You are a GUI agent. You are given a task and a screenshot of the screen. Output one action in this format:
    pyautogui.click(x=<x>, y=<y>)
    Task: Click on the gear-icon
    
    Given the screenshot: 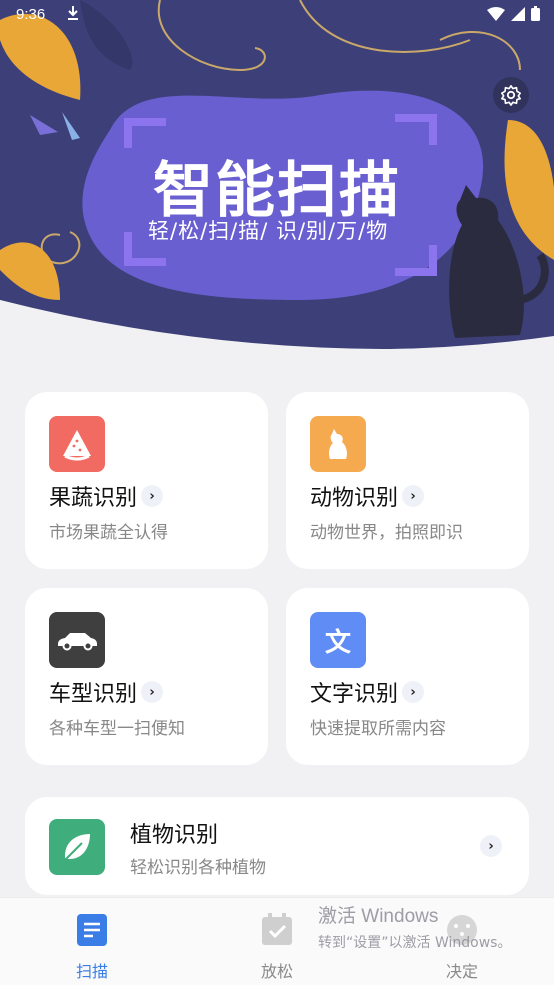 What is the action you would take?
    pyautogui.click(x=511, y=95)
    